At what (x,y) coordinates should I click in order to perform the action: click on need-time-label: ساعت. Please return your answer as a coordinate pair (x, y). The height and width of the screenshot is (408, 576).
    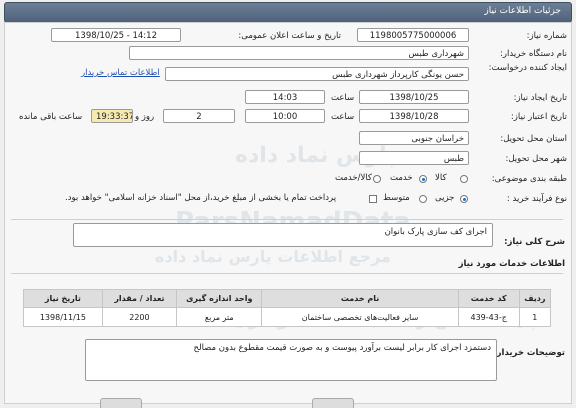
    Looking at the image, I should click on (343, 98).